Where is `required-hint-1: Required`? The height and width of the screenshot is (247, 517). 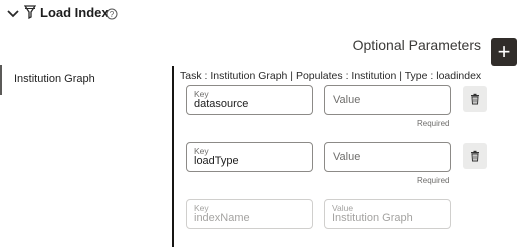
required-hint-1: Required is located at coordinates (433, 123).